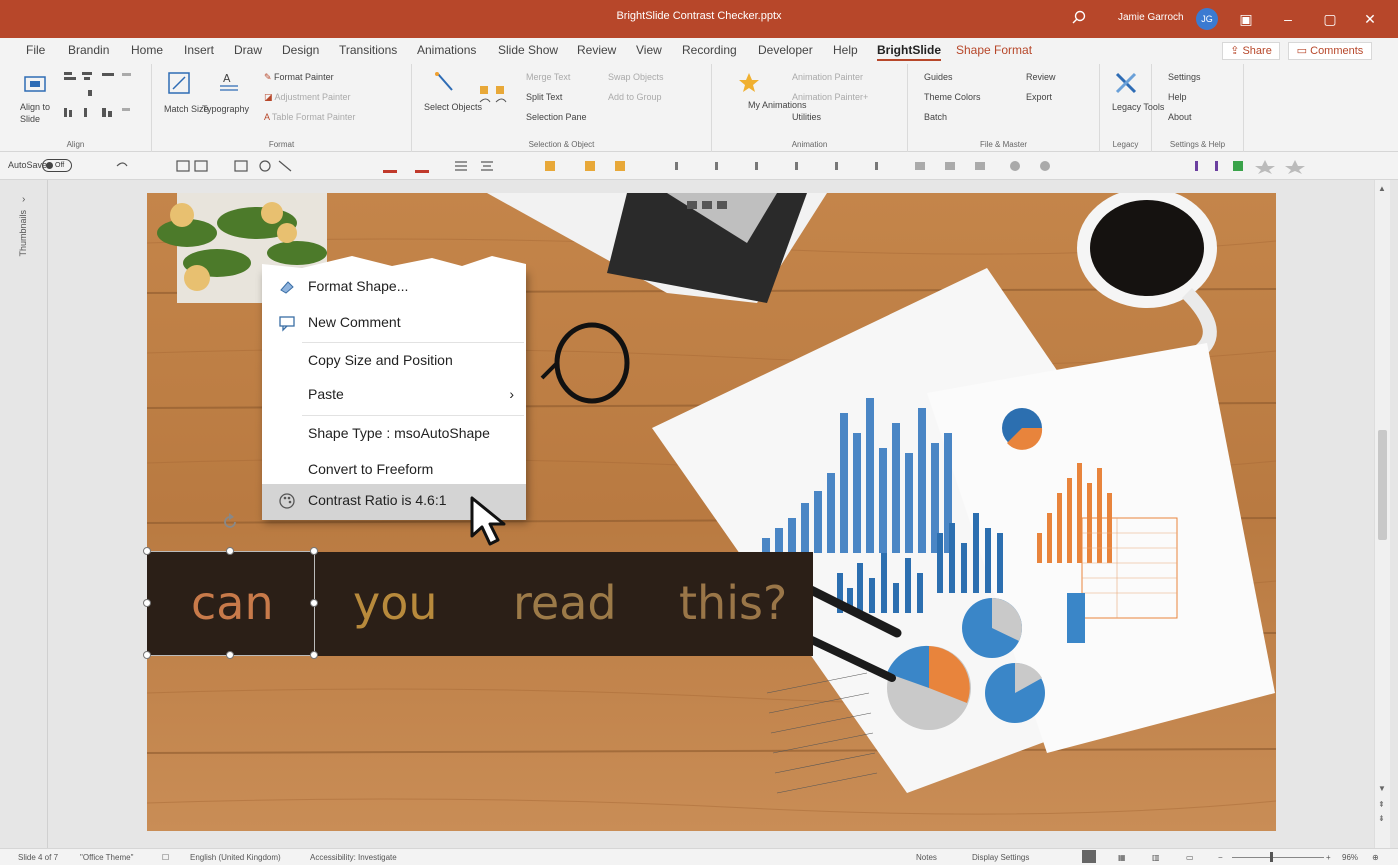 The width and height of the screenshot is (1398, 865). What do you see at coordinates (248, 50) in the screenshot?
I see `tab-draw: Draw` at bounding box center [248, 50].